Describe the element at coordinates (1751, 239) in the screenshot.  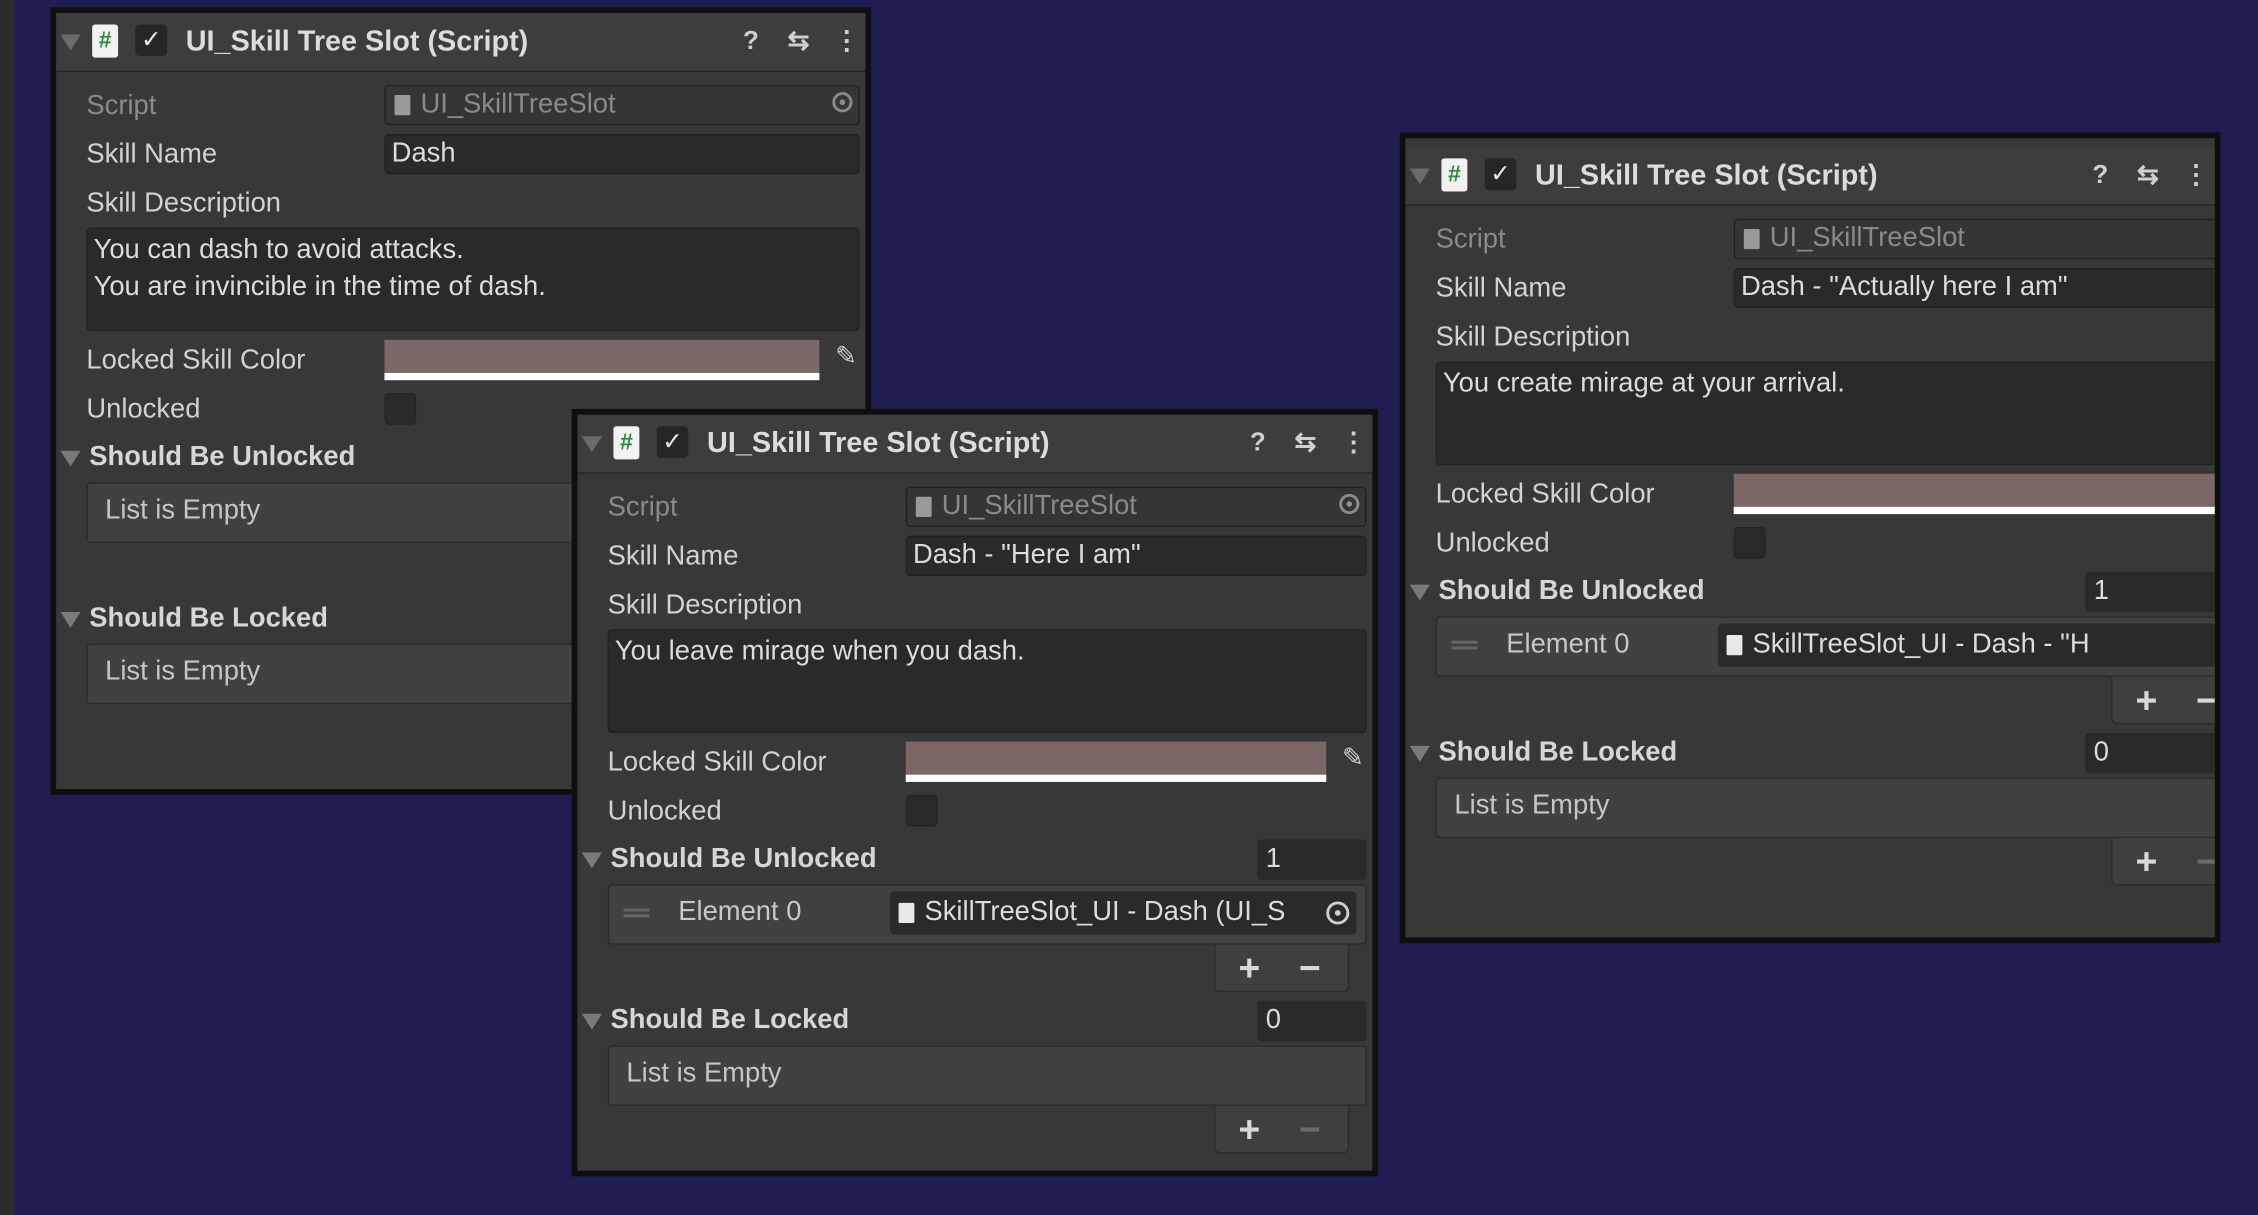
I see `script-file-icon` at that location.